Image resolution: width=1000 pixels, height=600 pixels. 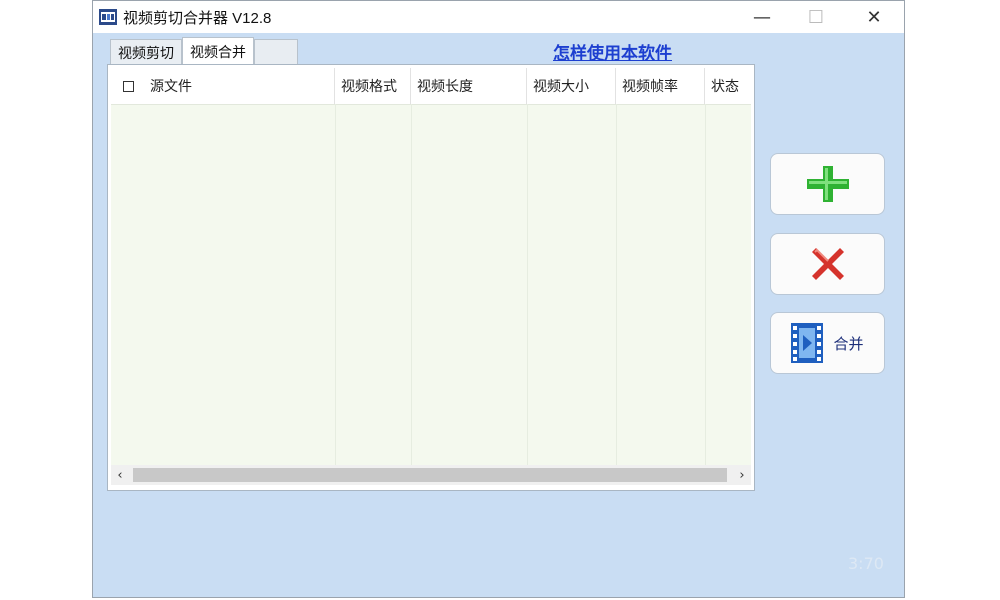 I want to click on column-video-length: 视频长度, so click(x=469, y=86).